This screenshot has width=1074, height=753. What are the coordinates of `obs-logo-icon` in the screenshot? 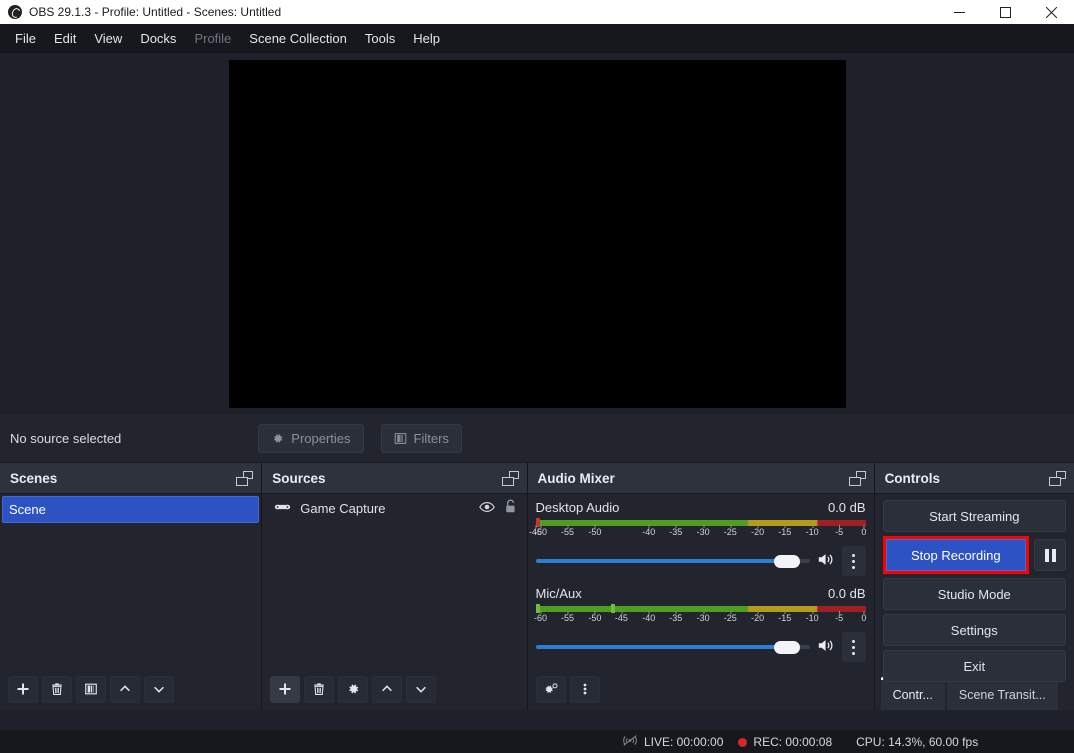 It's located at (15, 12).